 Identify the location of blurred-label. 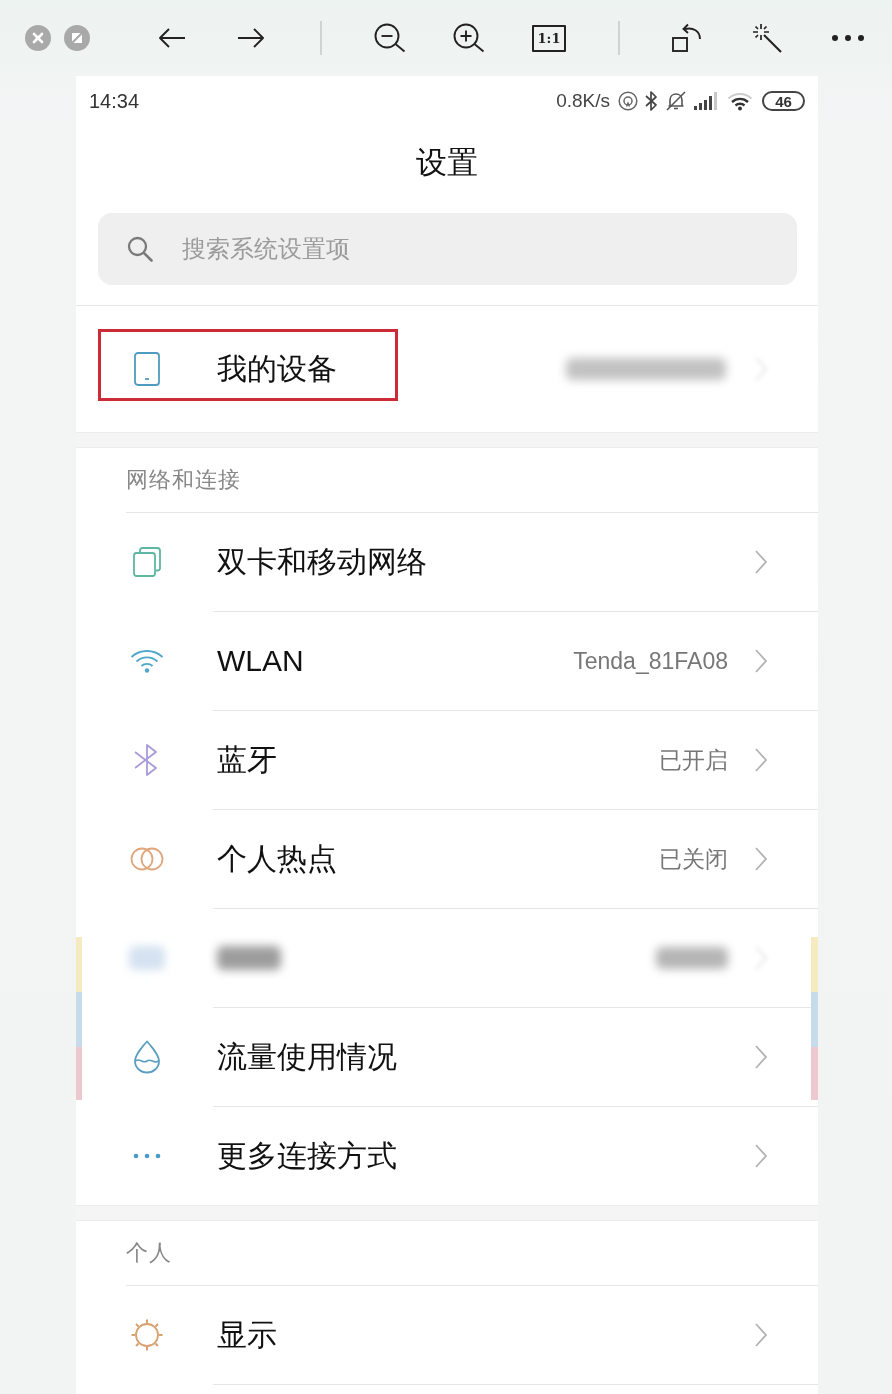
(249, 958).